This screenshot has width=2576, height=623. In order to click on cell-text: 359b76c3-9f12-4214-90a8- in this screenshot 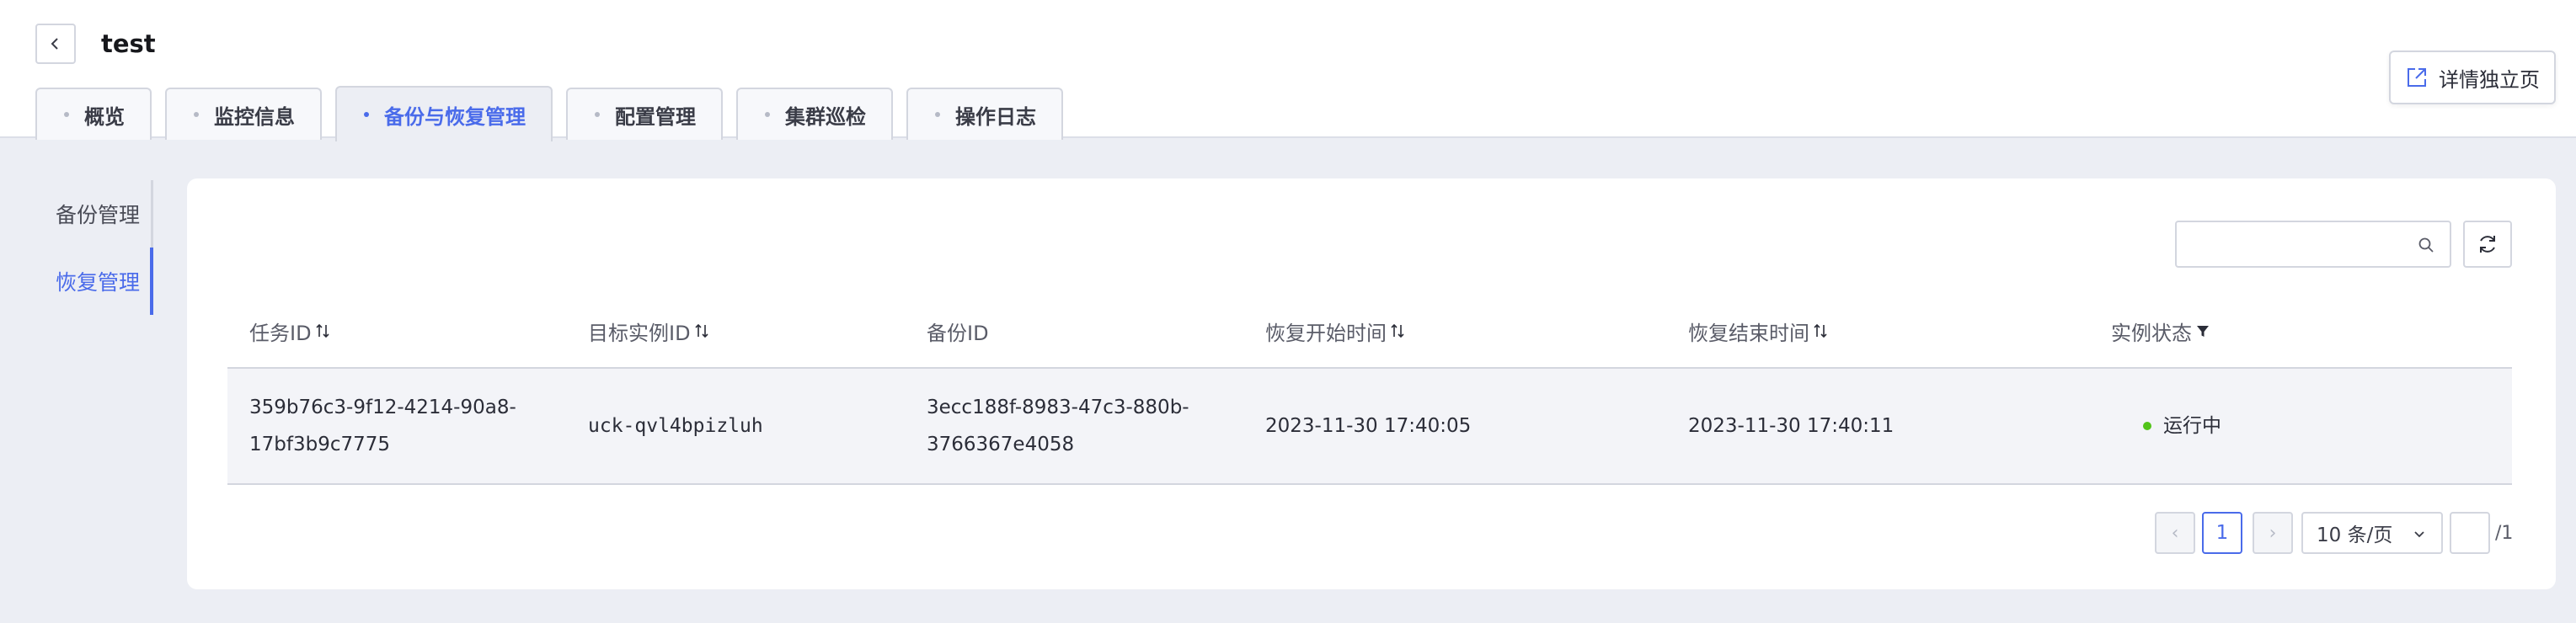, I will do `click(382, 407)`.